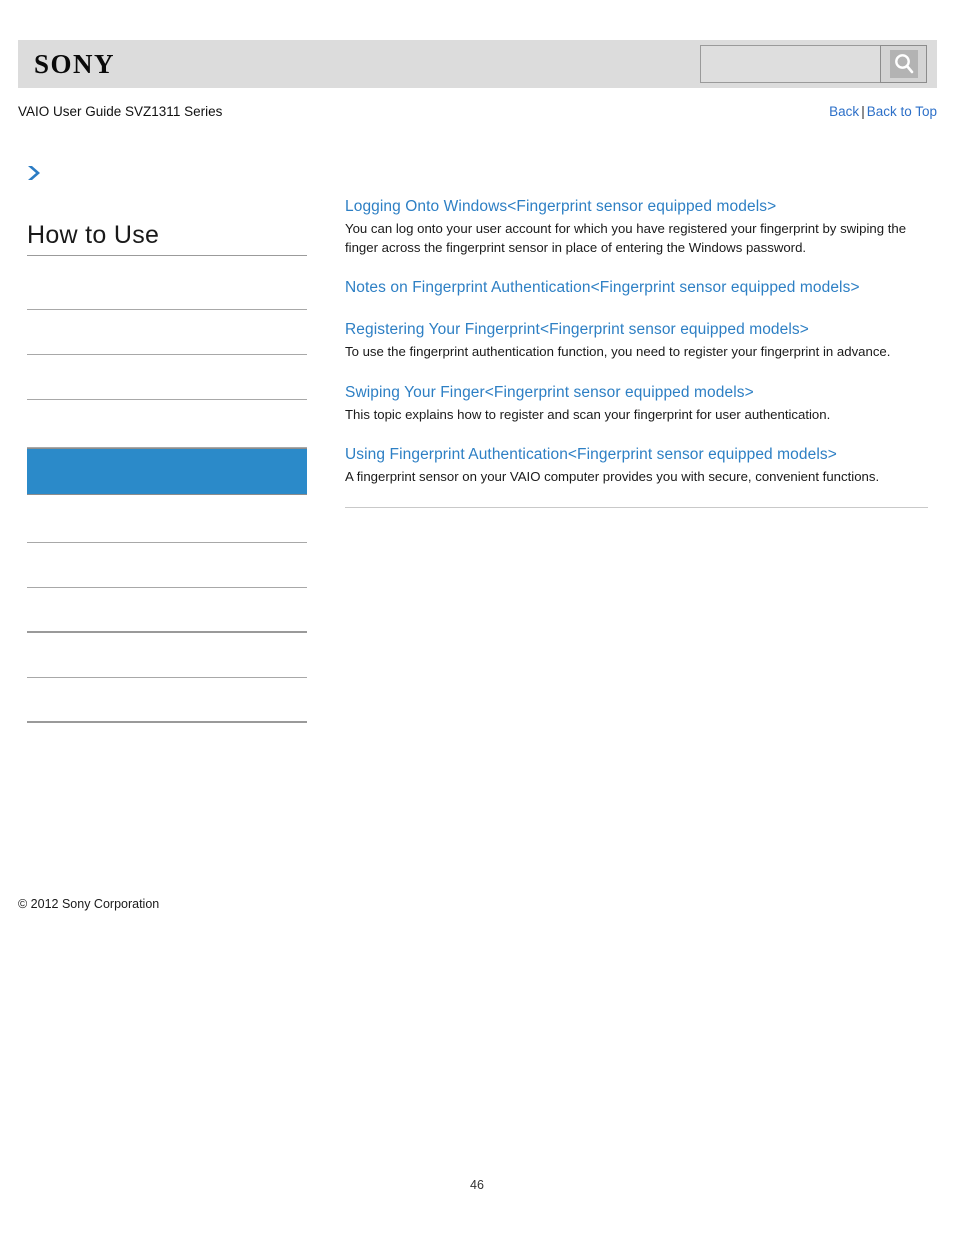  What do you see at coordinates (34, 173) in the screenshot?
I see `chevron-right-icon` at bounding box center [34, 173].